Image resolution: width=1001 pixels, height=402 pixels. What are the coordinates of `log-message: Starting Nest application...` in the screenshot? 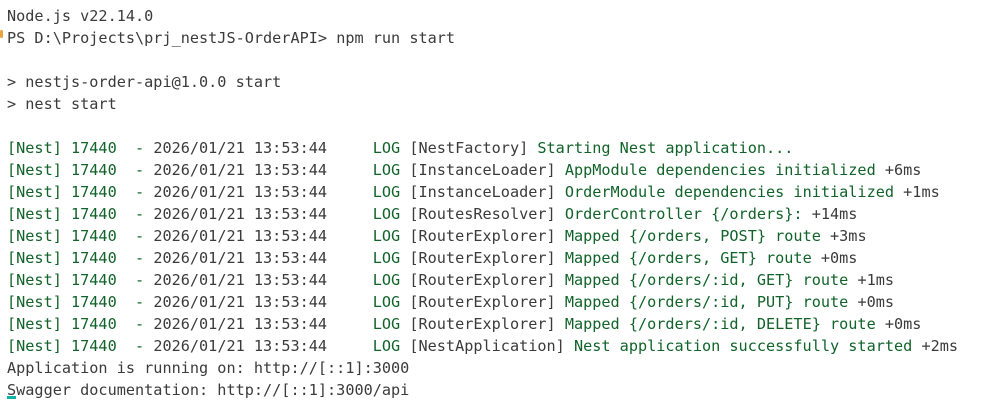 It's located at (665, 148).